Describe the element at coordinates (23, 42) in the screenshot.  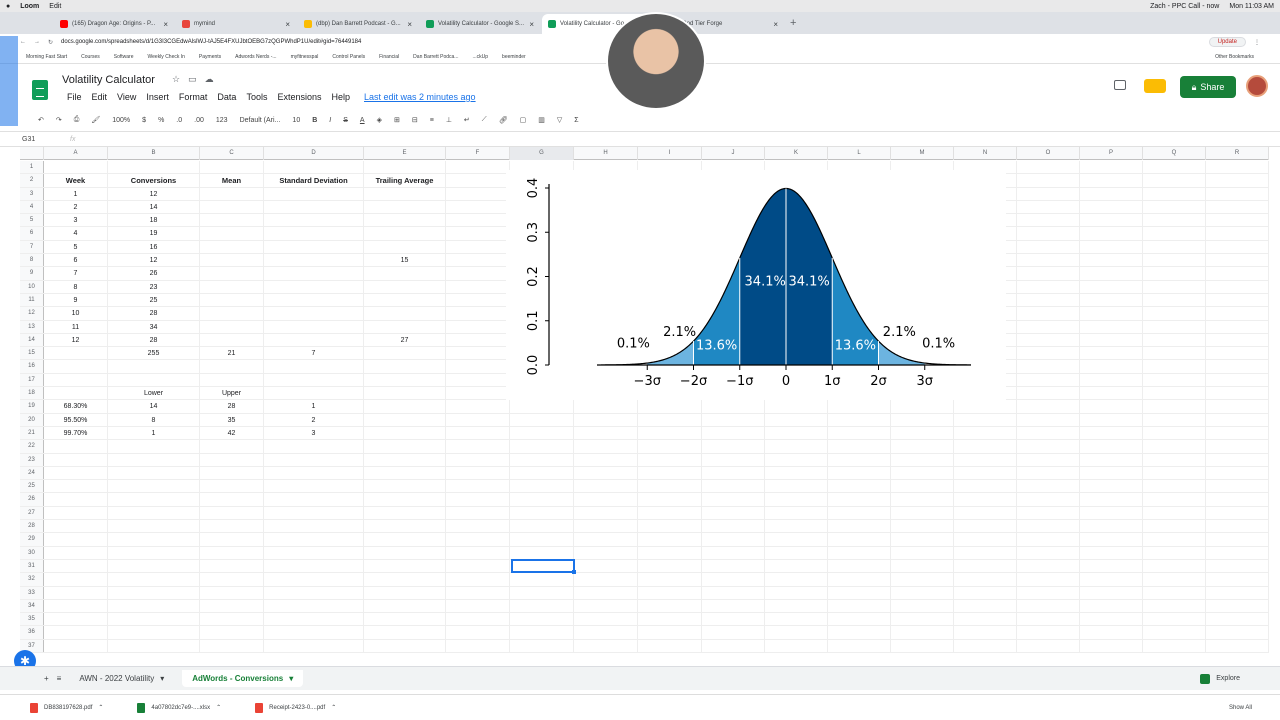
I see `back-icon: ←` at that location.